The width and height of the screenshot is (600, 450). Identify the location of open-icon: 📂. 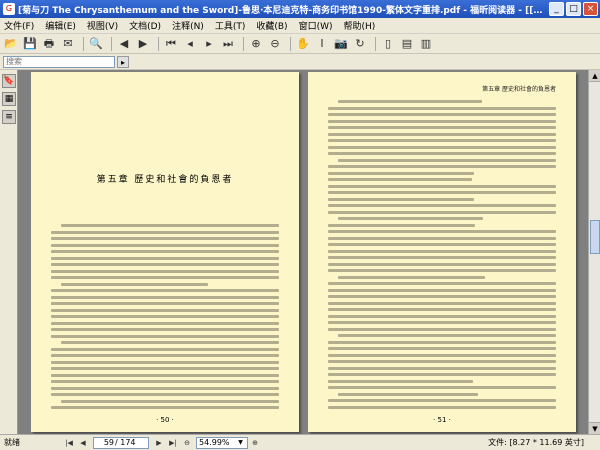
(11, 44).